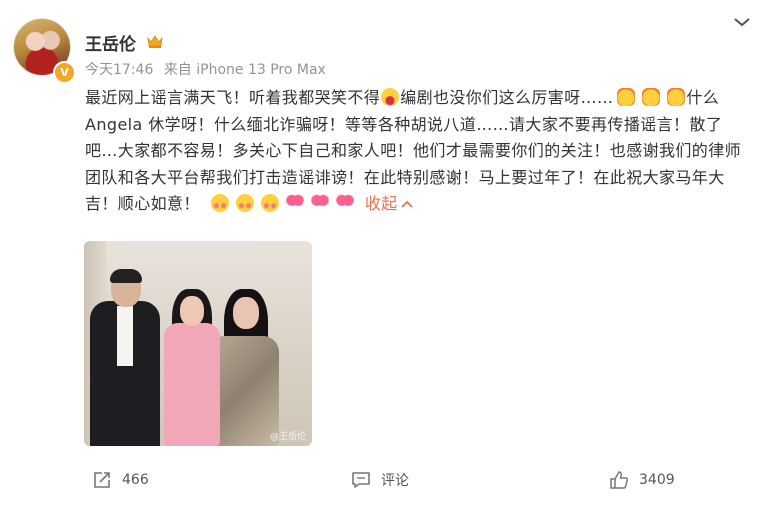 Image resolution: width=769 pixels, height=511 pixels. I want to click on like-button: 3409, so click(642, 480).